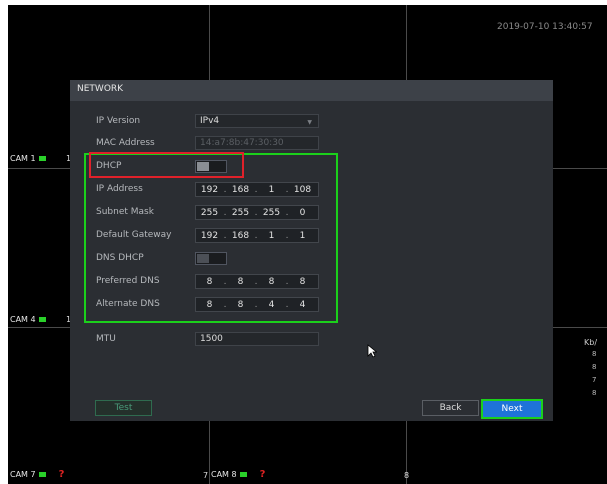 Image resolution: width=607 pixels, height=484 pixels. Describe the element at coordinates (211, 238) in the screenshot. I see `static-ip-highlight` at that location.